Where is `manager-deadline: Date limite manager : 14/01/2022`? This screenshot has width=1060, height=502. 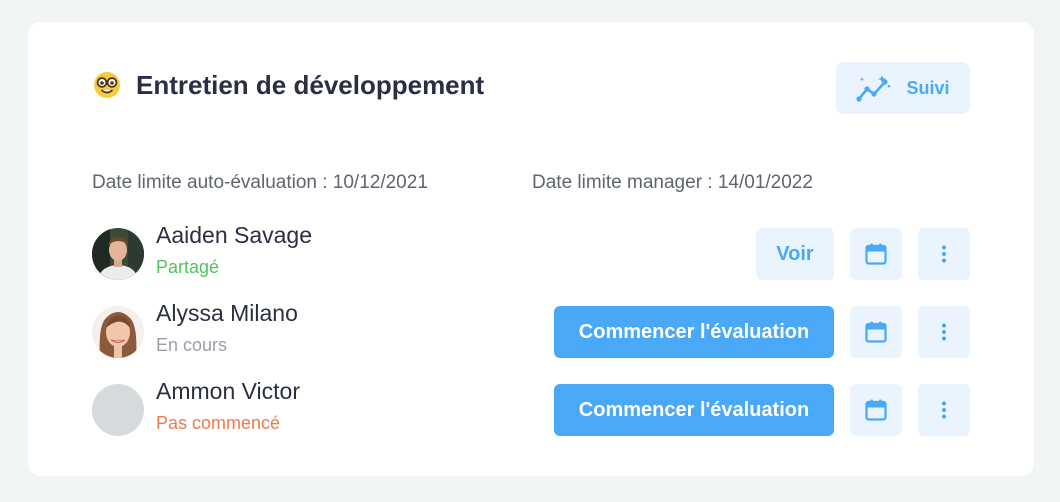
manager-deadline: Date limite manager : 14/01/2022 is located at coordinates (672, 182).